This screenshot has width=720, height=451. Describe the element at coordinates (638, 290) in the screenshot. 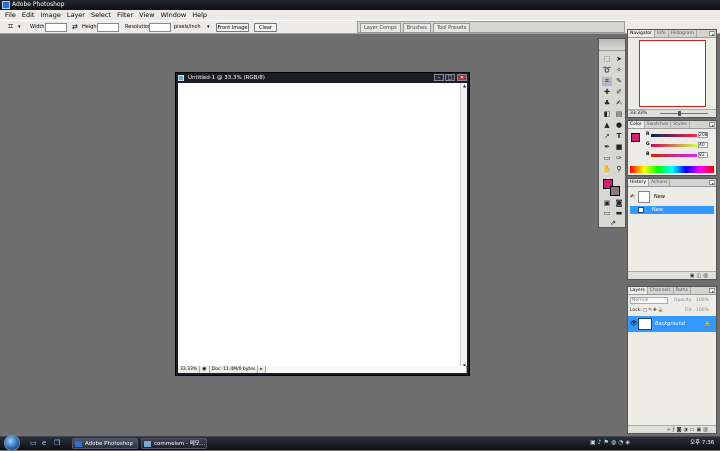

I see `tab-layers: Layers` at that location.